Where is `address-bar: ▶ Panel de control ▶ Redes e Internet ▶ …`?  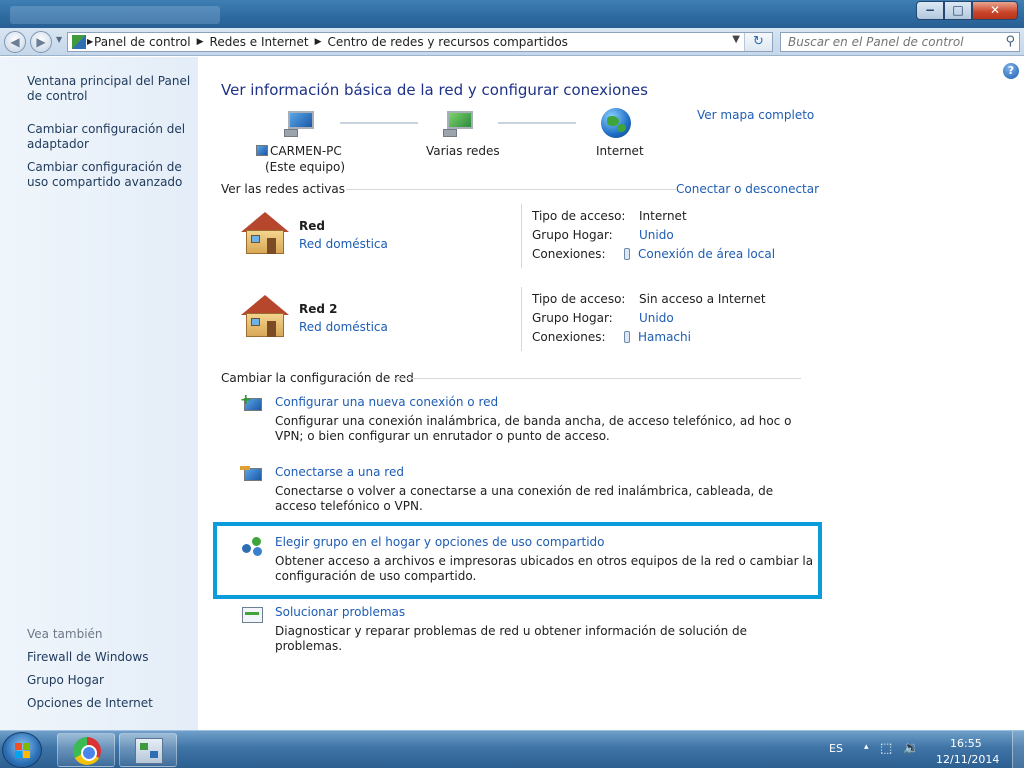
address-bar: ▶ Panel de control ▶ Redes e Internet ▶ … is located at coordinates (420, 42).